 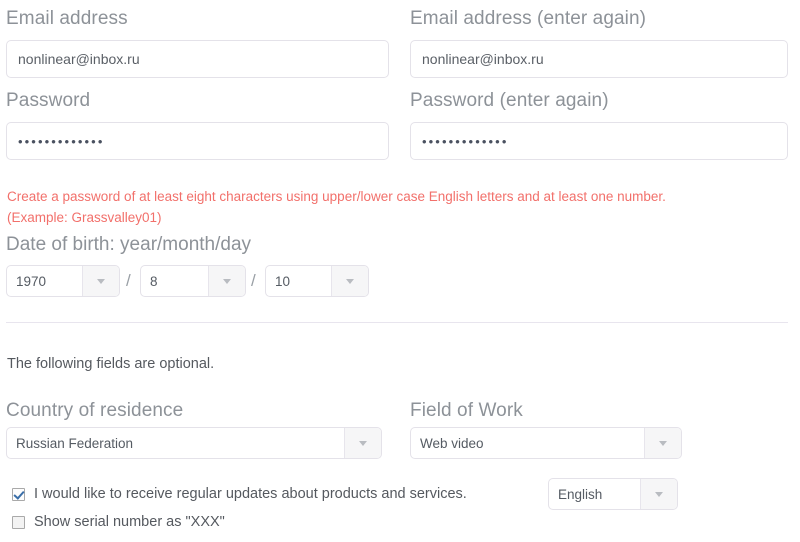 What do you see at coordinates (452, 443) in the screenshot?
I see `field-of-work-value: Web video` at bounding box center [452, 443].